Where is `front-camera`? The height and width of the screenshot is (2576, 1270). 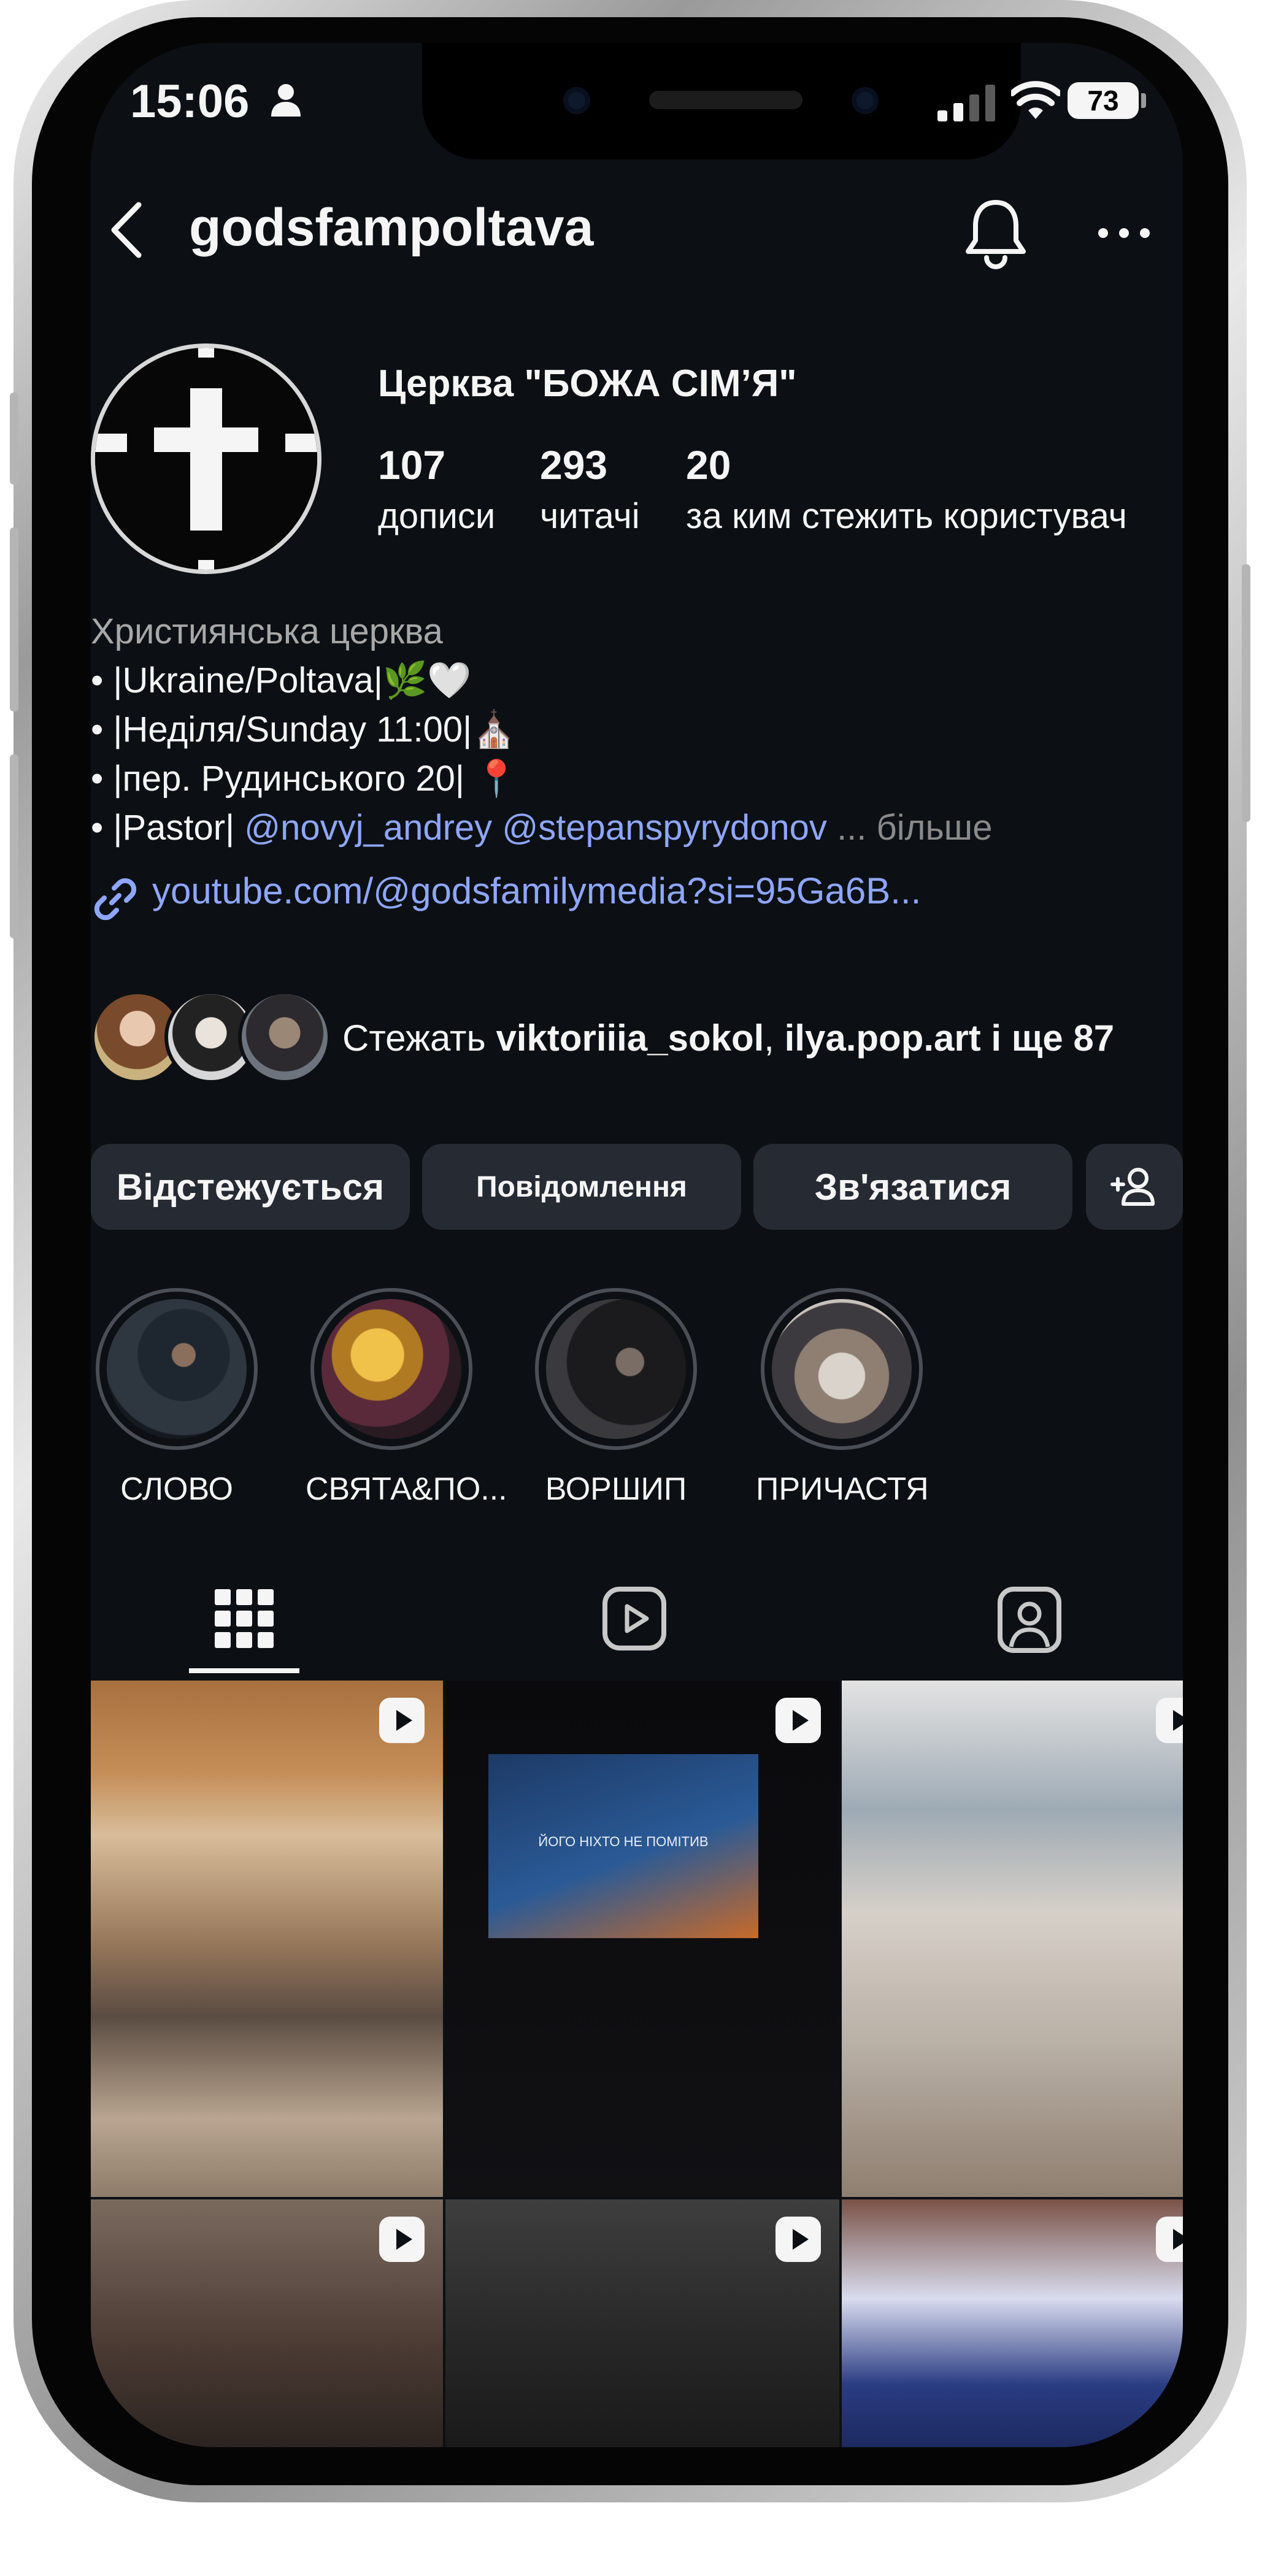
front-camera is located at coordinates (865, 100).